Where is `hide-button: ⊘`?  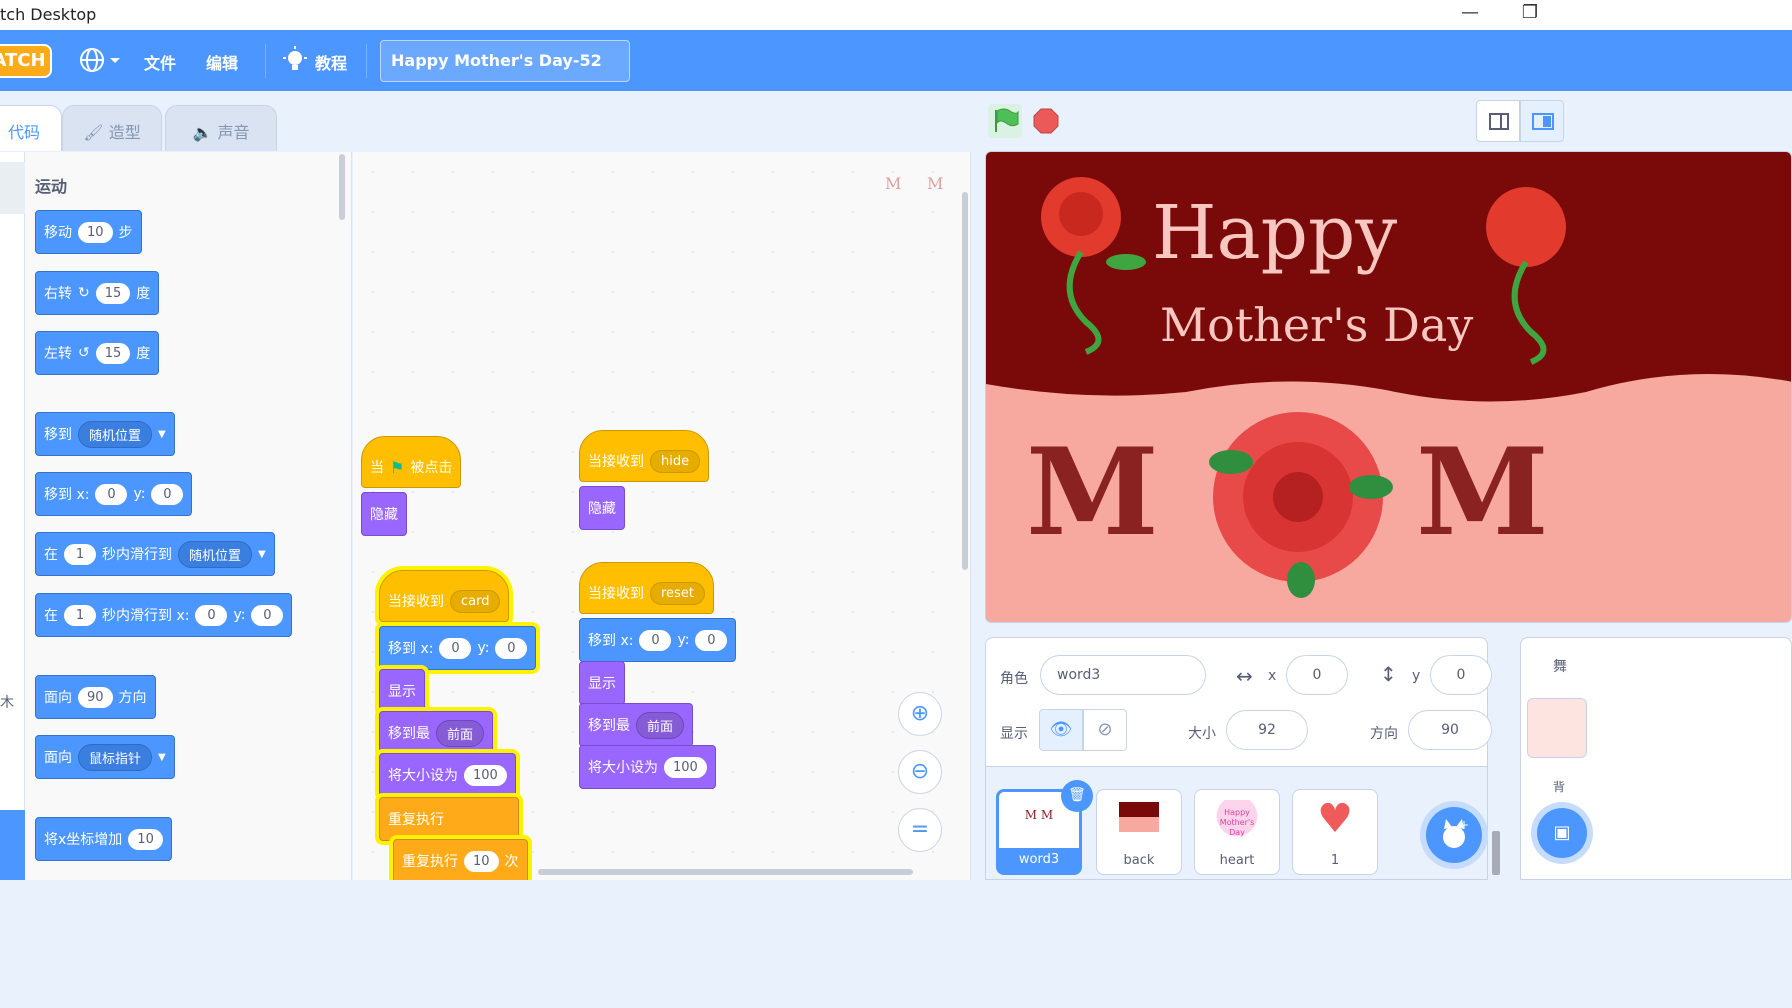
hide-button: ⊘ is located at coordinates (1105, 730).